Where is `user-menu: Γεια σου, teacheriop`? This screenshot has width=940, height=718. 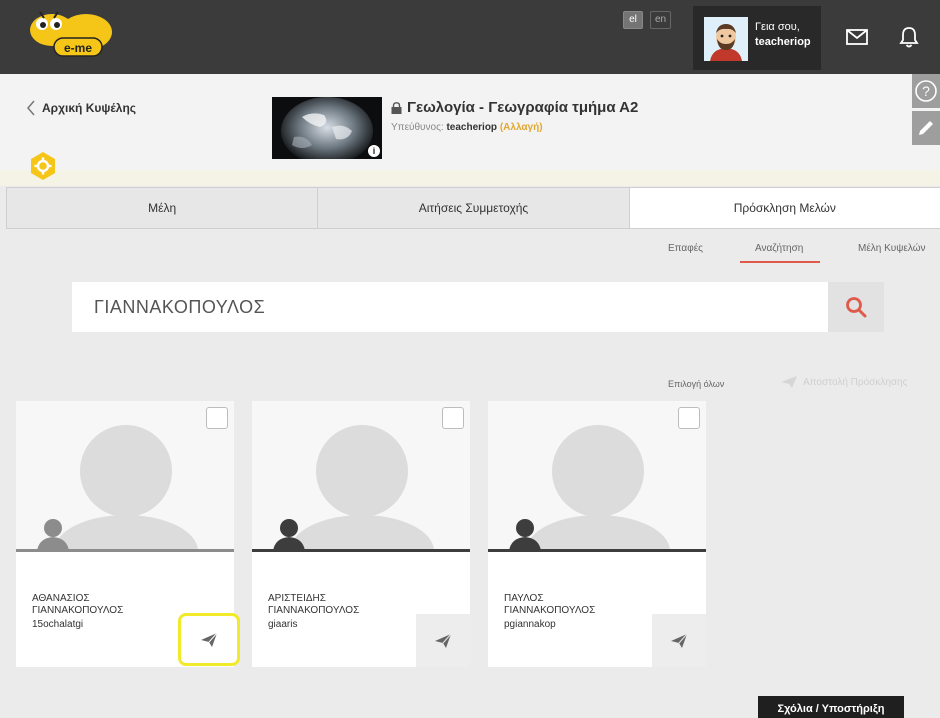
user-menu: Γεια σου, teacheriop is located at coordinates (757, 38).